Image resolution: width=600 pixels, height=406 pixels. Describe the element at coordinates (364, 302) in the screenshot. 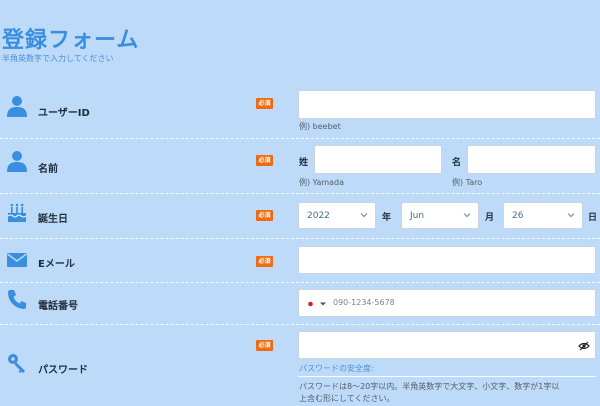

I see `phone-placeholder: 090-1234-5678` at that location.